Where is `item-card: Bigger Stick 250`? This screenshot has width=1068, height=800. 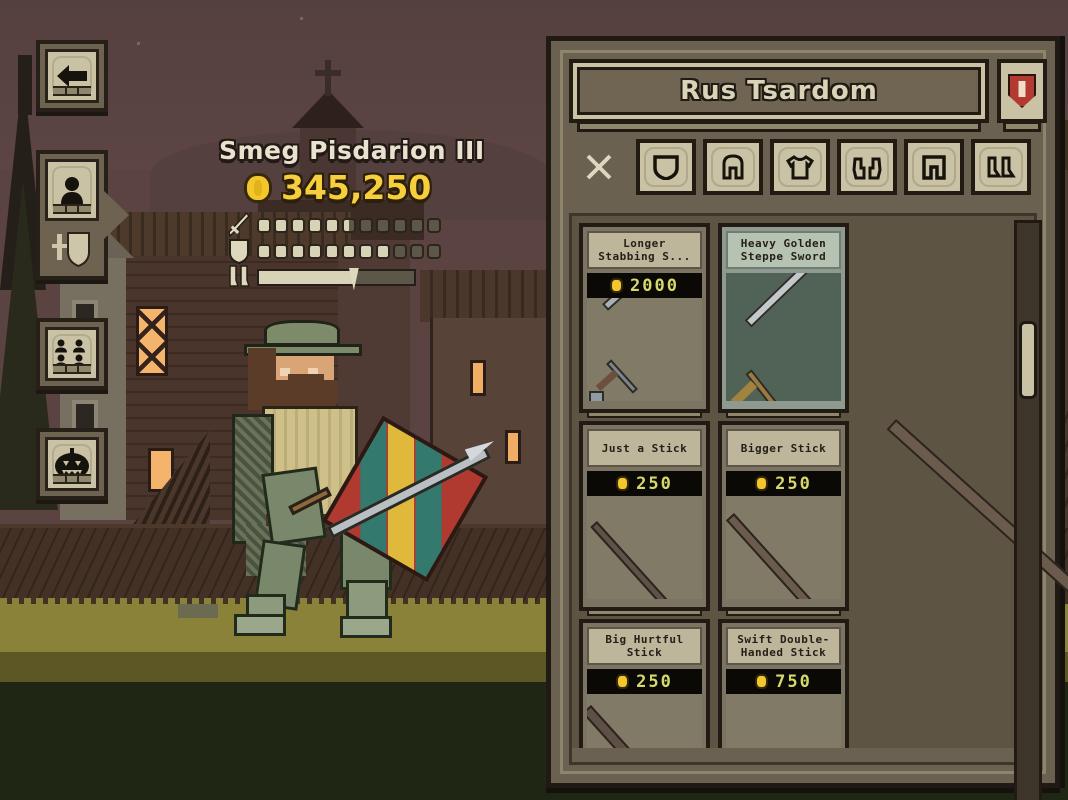 item-card: Bigger Stick 250 is located at coordinates (783, 518).